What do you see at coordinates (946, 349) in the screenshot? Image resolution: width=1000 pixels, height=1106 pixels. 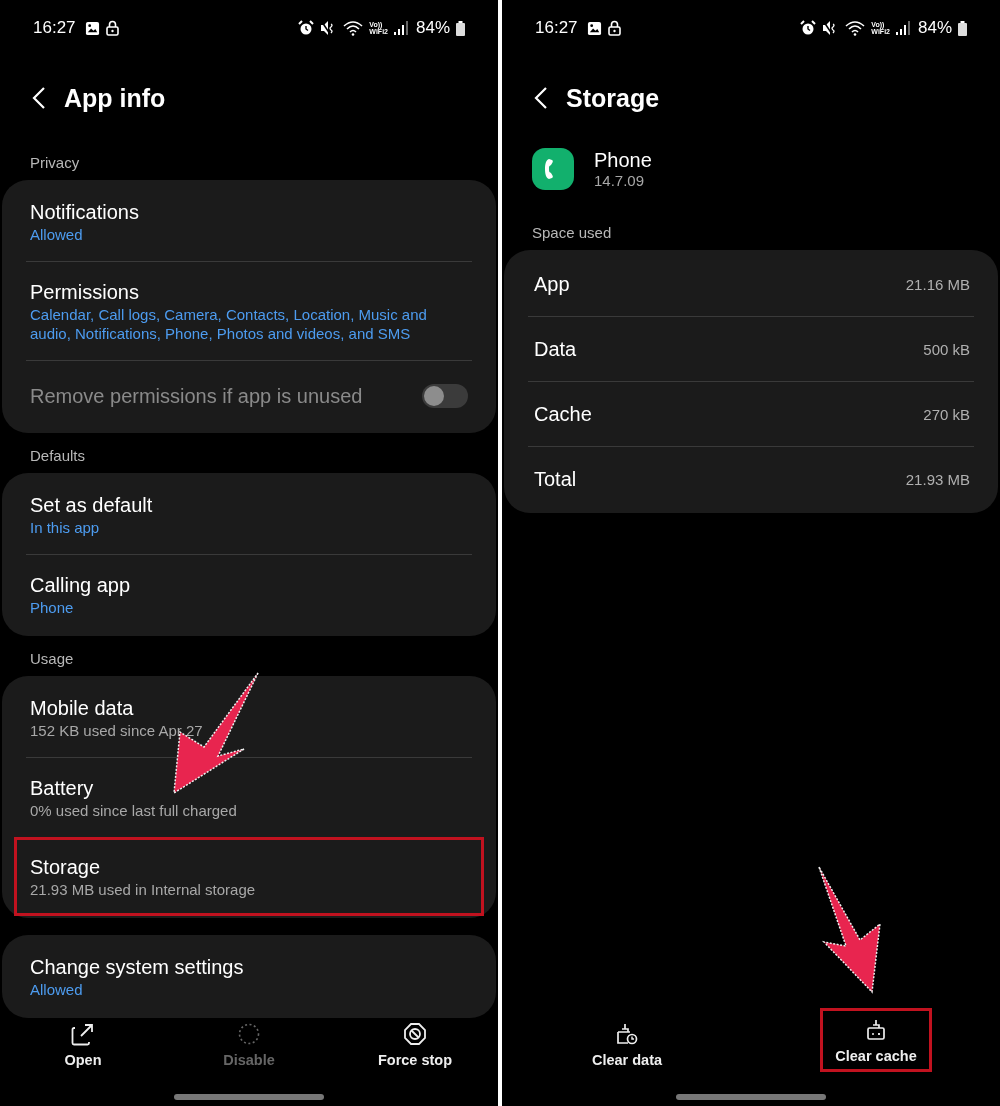 I see `storage-value: 500 kB` at bounding box center [946, 349].